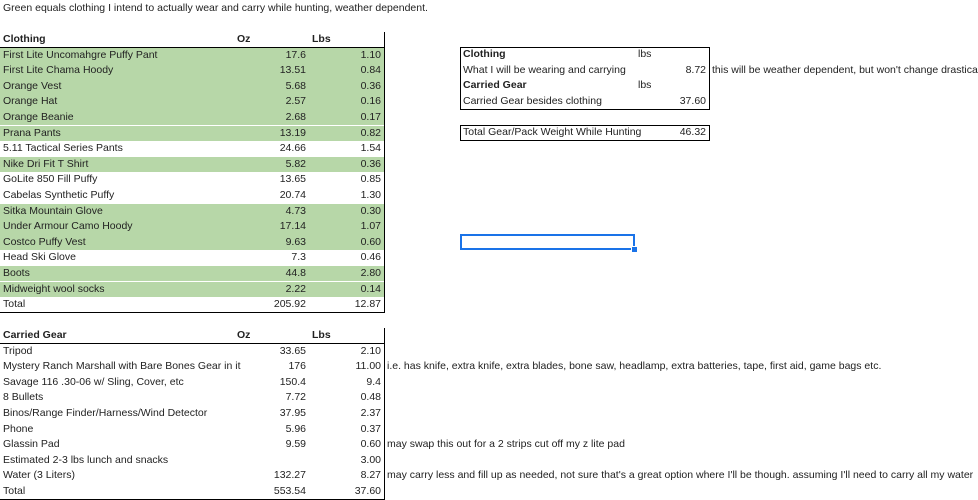  What do you see at coordinates (346, 289) in the screenshot?
I see `lbs-cell: 0.14` at bounding box center [346, 289].